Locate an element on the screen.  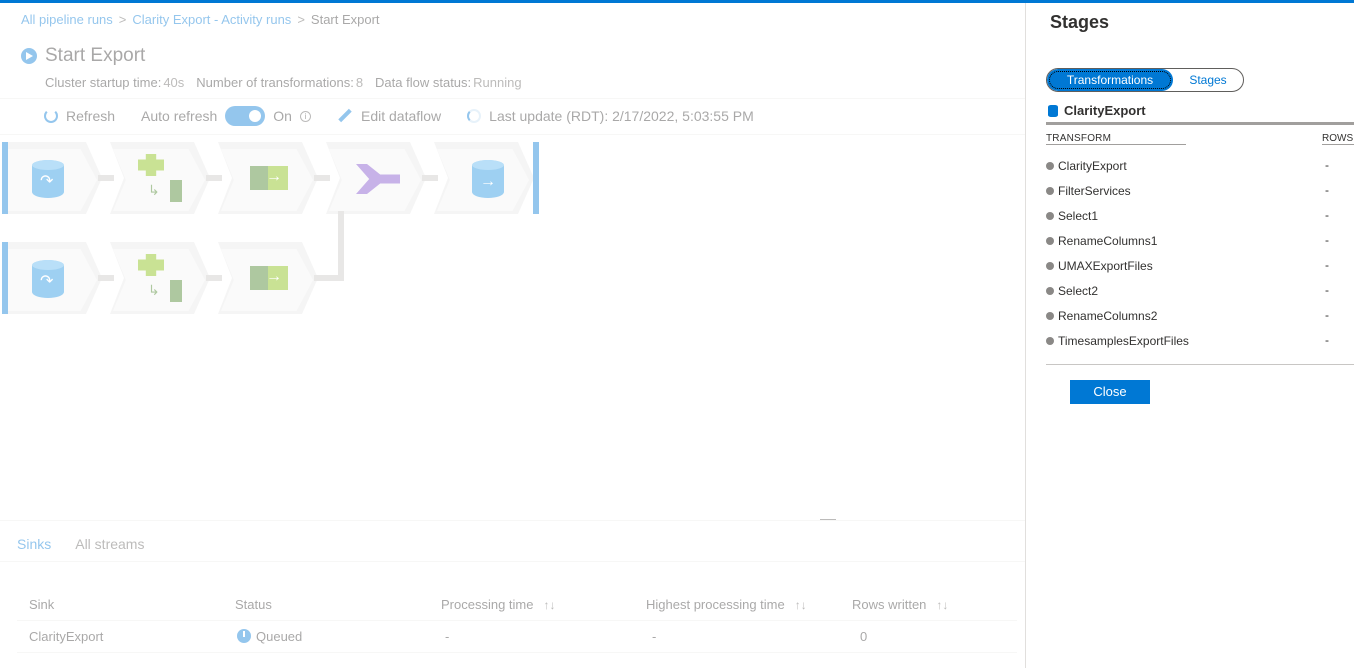
node-source-2: ↷ is located at coordinates (52, 278).